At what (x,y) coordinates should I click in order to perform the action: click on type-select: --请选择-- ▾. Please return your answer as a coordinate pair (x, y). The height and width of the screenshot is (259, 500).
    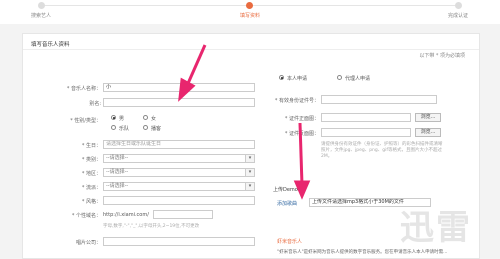
    Looking at the image, I should click on (179, 158).